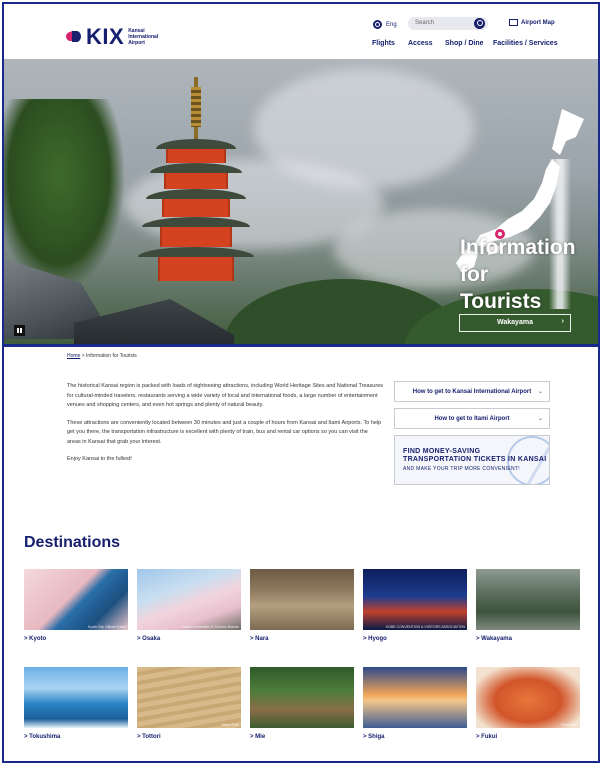 The width and height of the screenshot is (602, 765). What do you see at coordinates (425, 627) in the screenshot?
I see `photo-credit: KOBE CONVENTION & VISITORS ASSOCIATION` at bounding box center [425, 627].